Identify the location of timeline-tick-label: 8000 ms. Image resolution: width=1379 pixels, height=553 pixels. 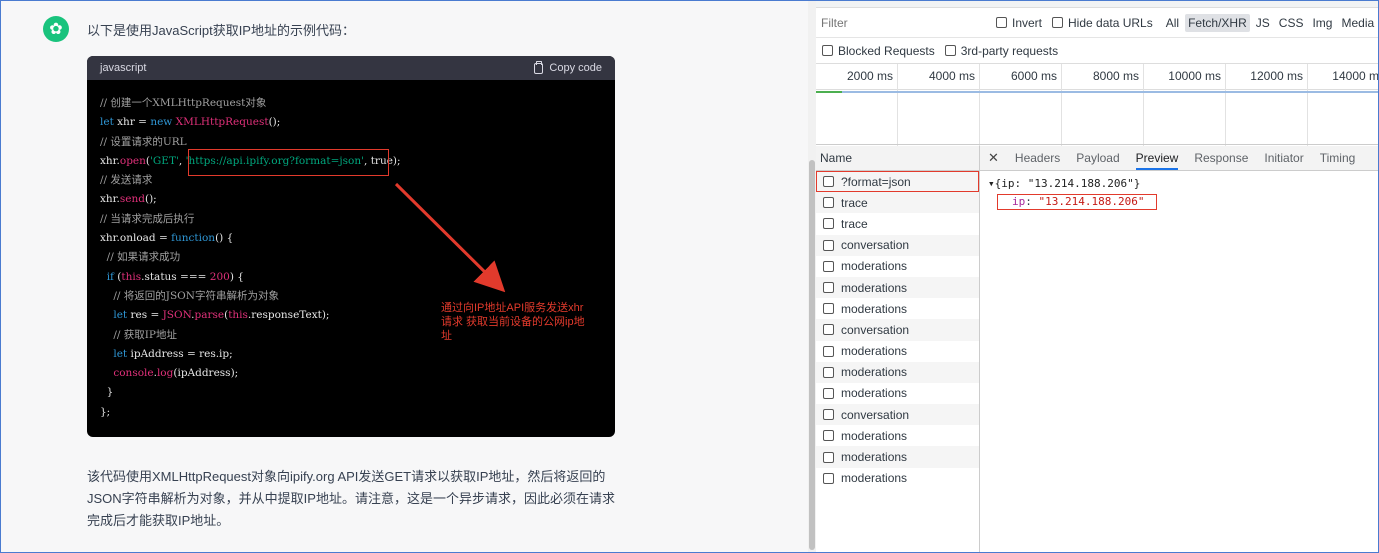
(1115, 76).